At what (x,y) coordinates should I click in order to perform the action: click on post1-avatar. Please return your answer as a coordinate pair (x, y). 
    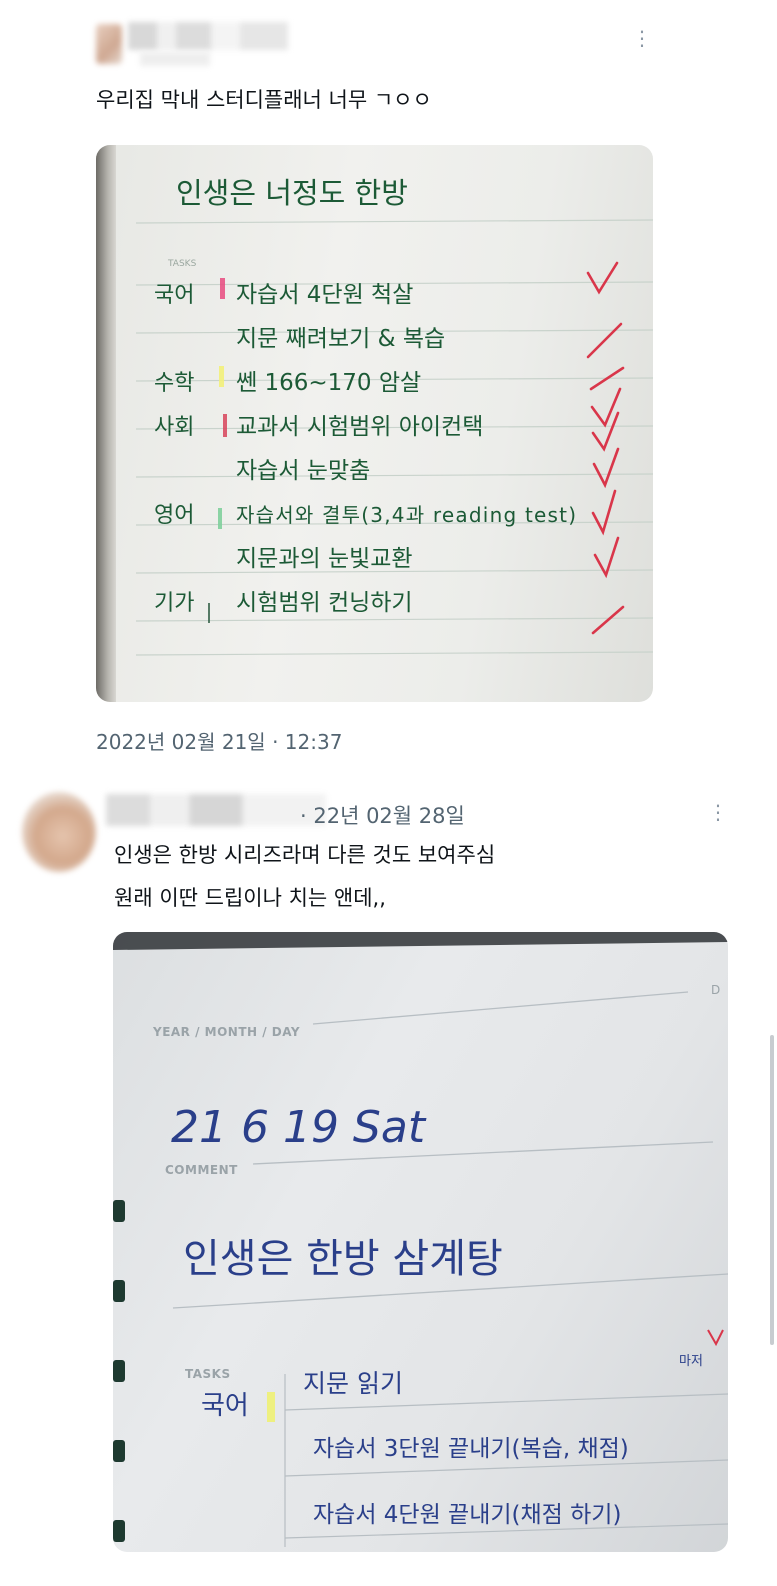
    Looking at the image, I should click on (109, 44).